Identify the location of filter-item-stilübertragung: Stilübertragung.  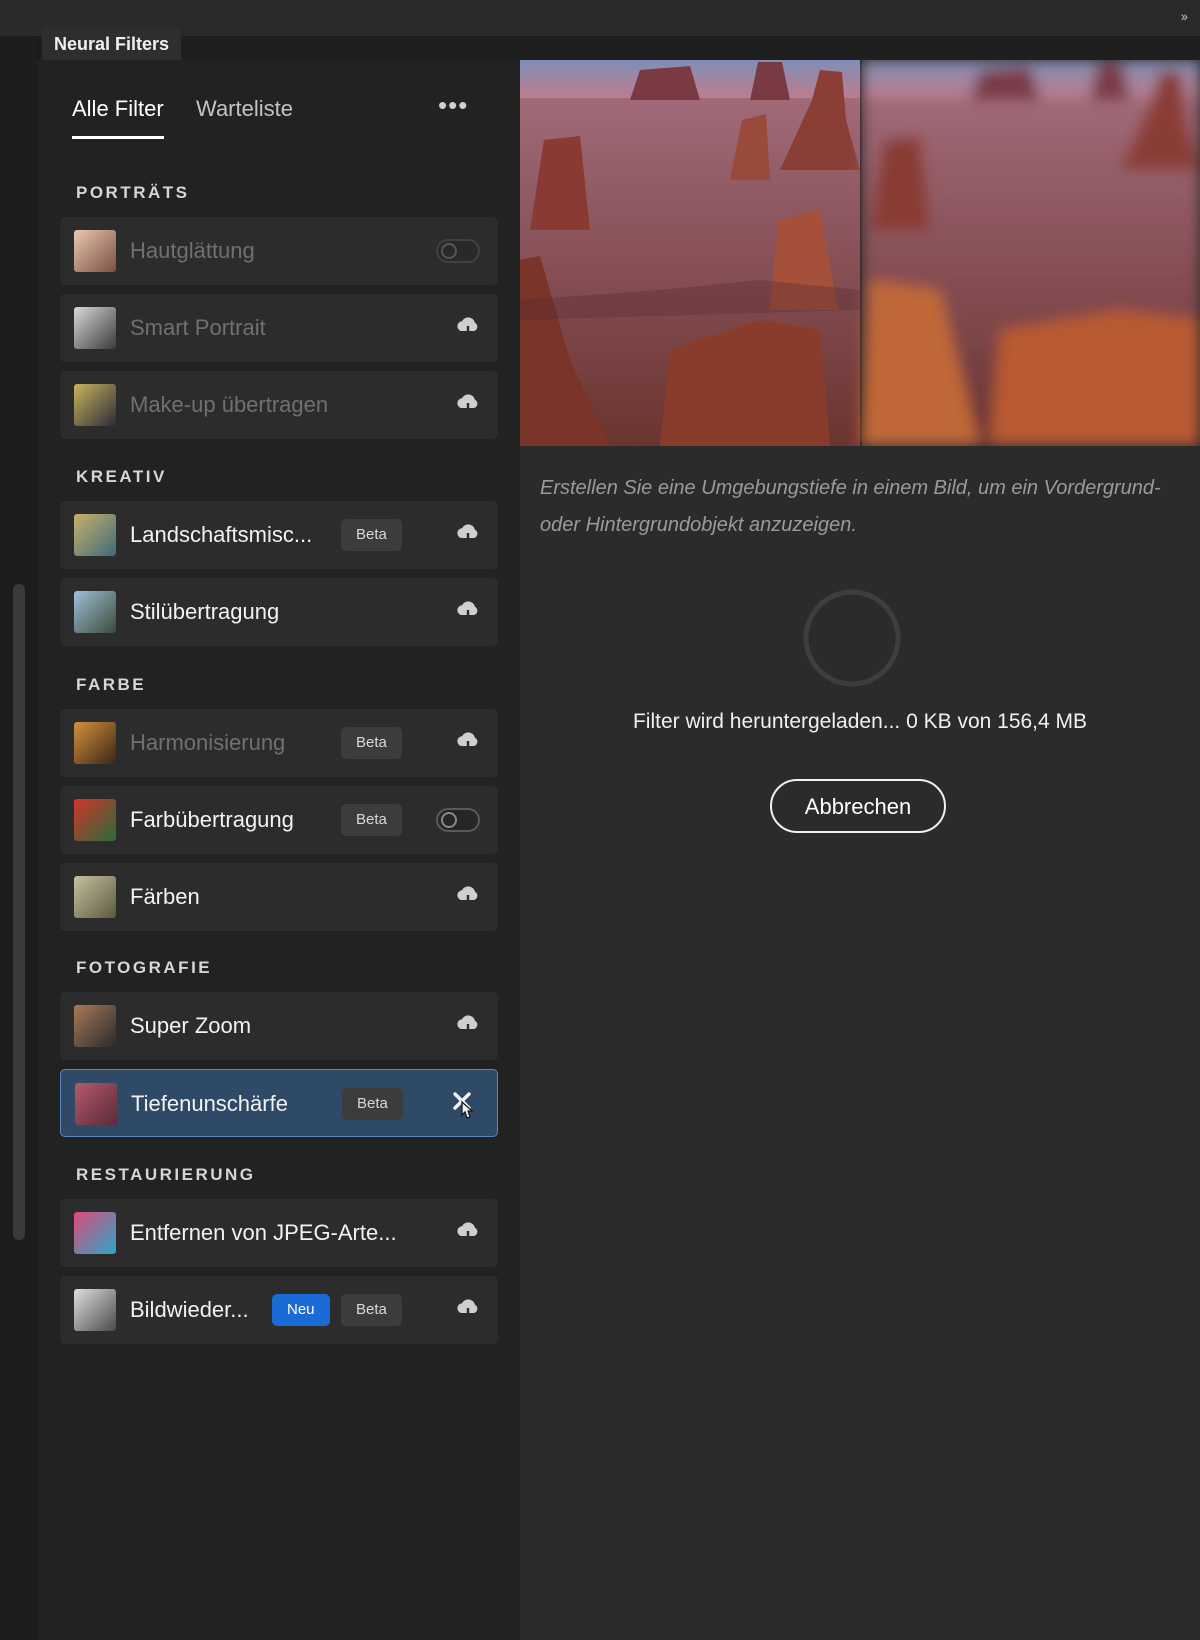
(279, 612).